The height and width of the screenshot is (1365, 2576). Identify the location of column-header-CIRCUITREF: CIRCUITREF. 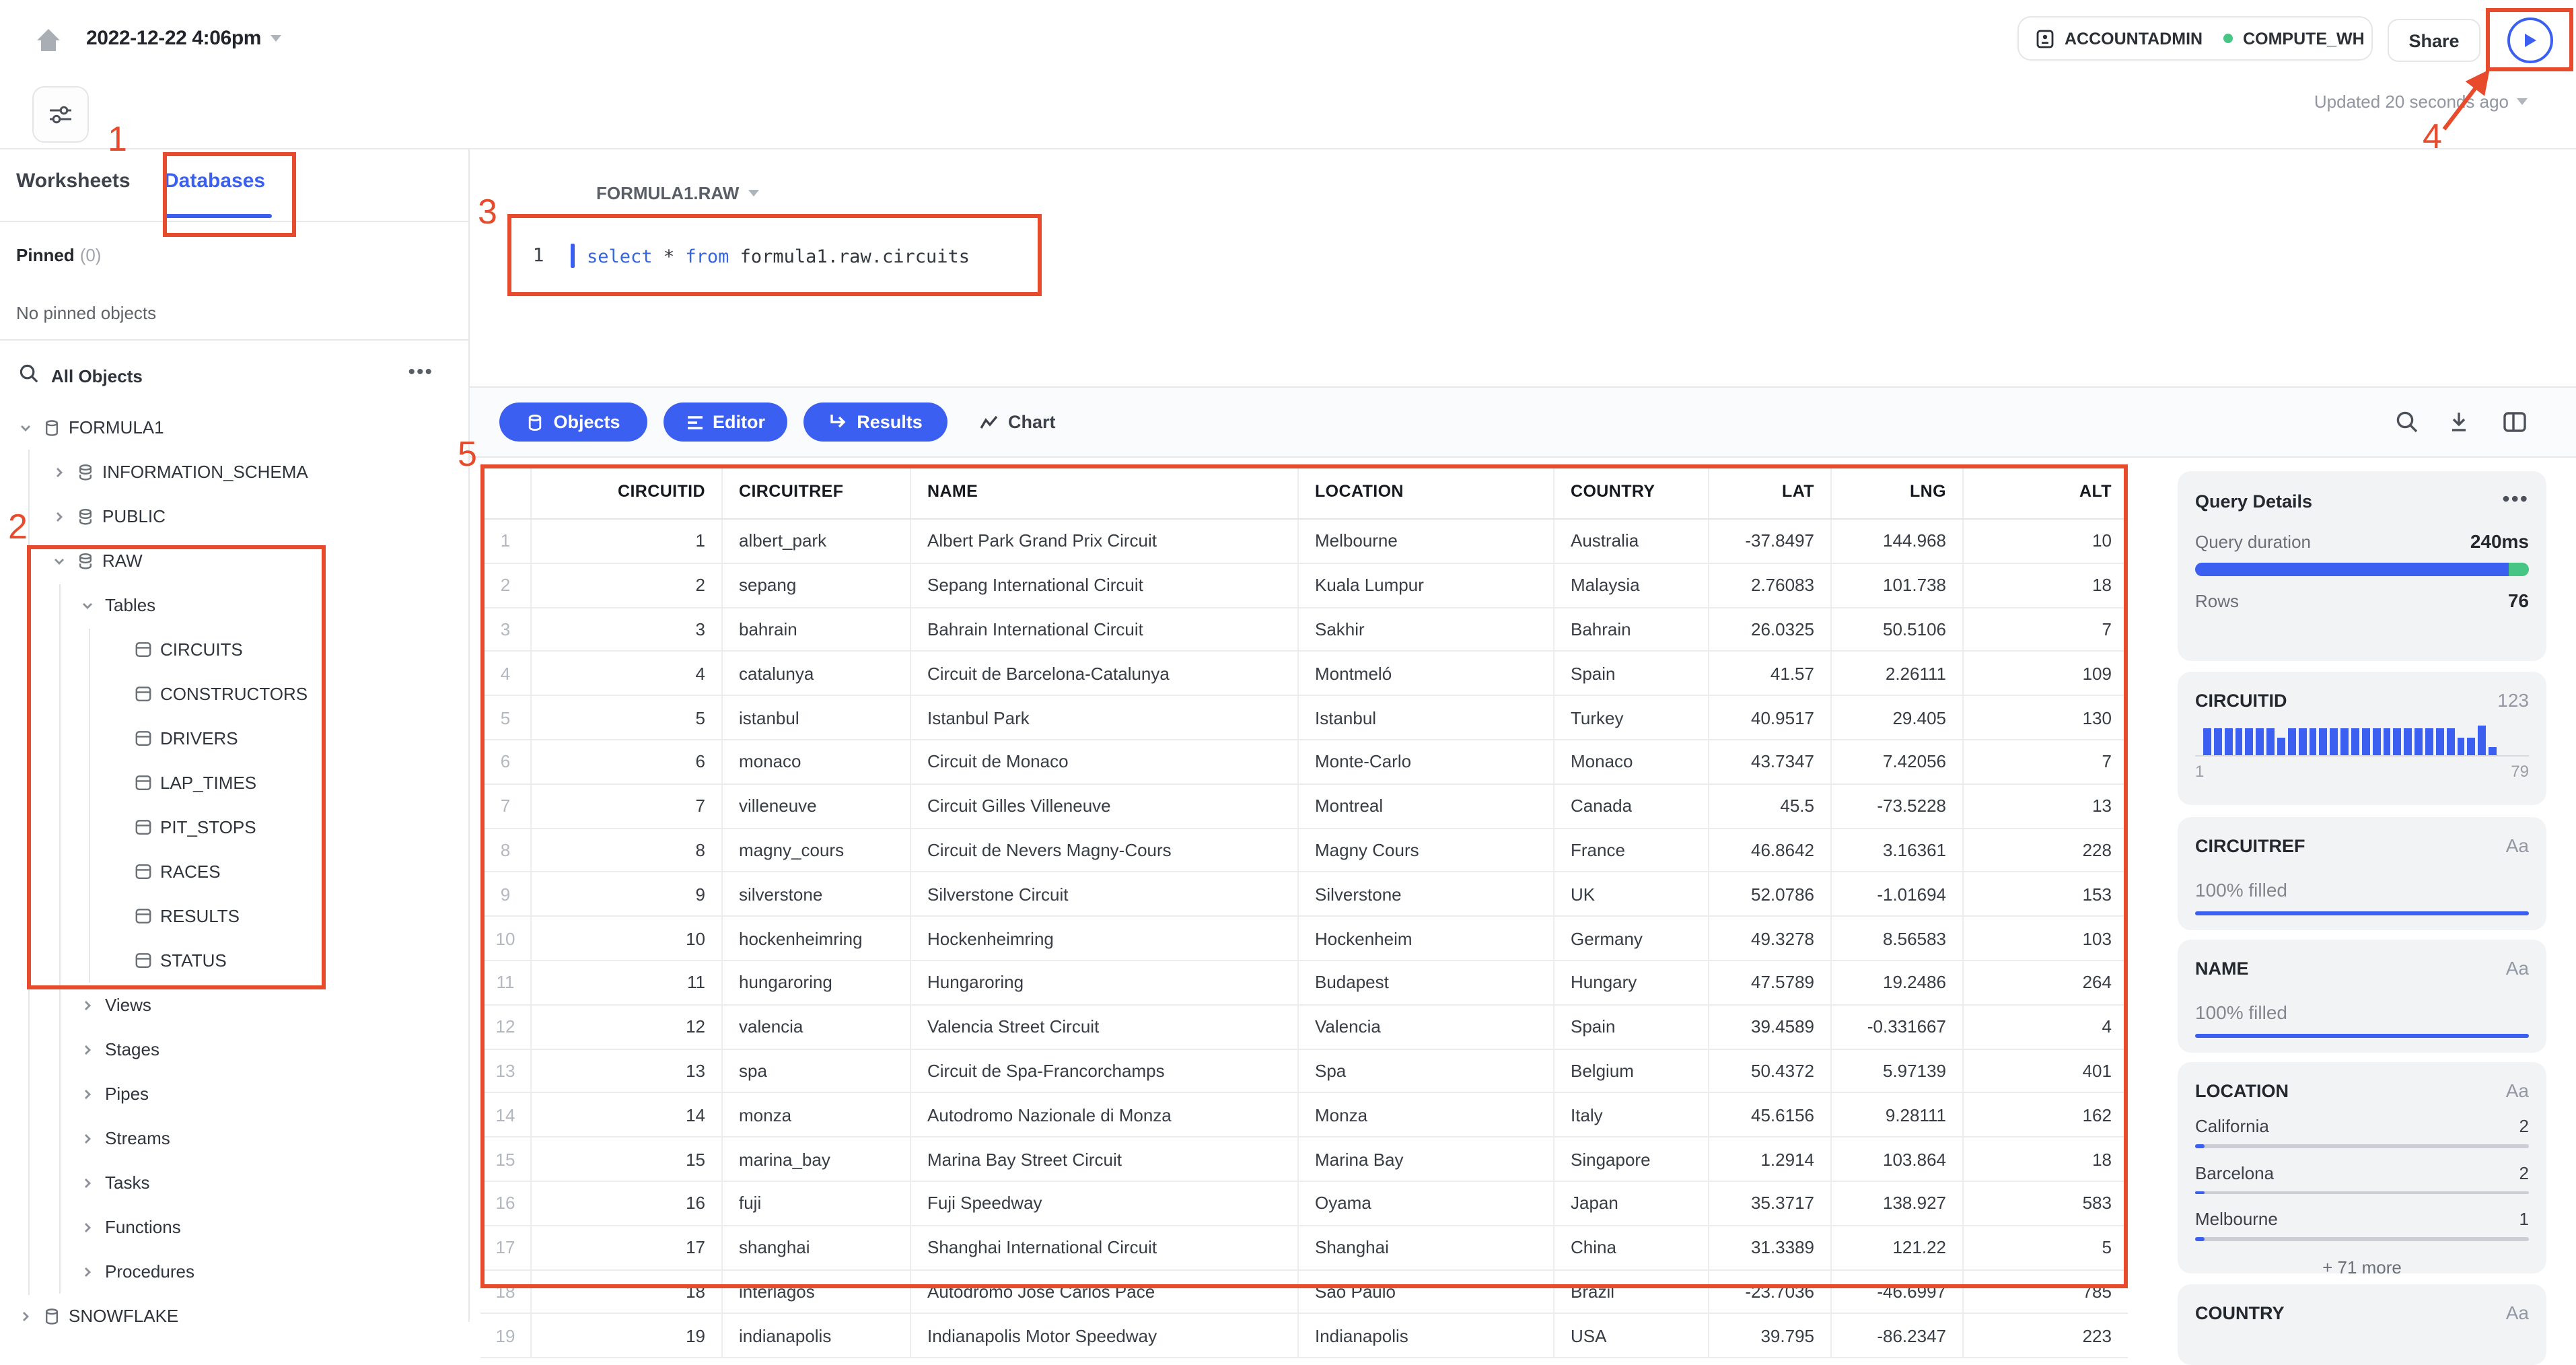
(817, 491).